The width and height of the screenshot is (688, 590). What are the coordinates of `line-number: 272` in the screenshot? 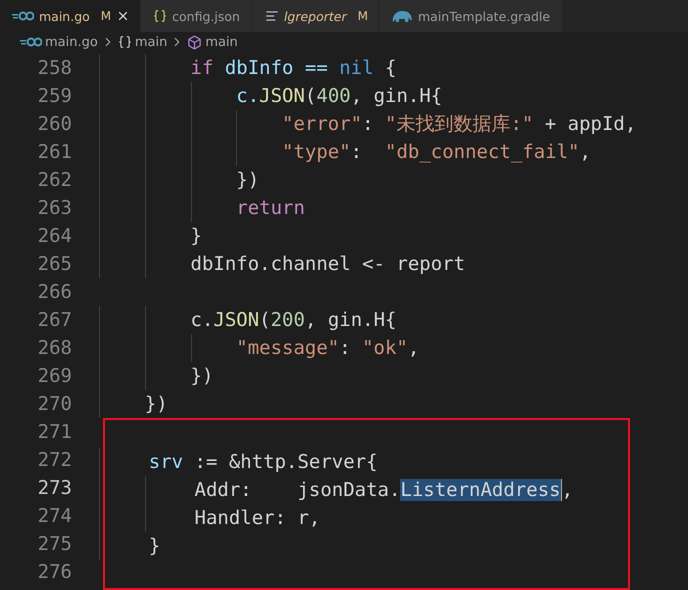 It's located at (54, 460).